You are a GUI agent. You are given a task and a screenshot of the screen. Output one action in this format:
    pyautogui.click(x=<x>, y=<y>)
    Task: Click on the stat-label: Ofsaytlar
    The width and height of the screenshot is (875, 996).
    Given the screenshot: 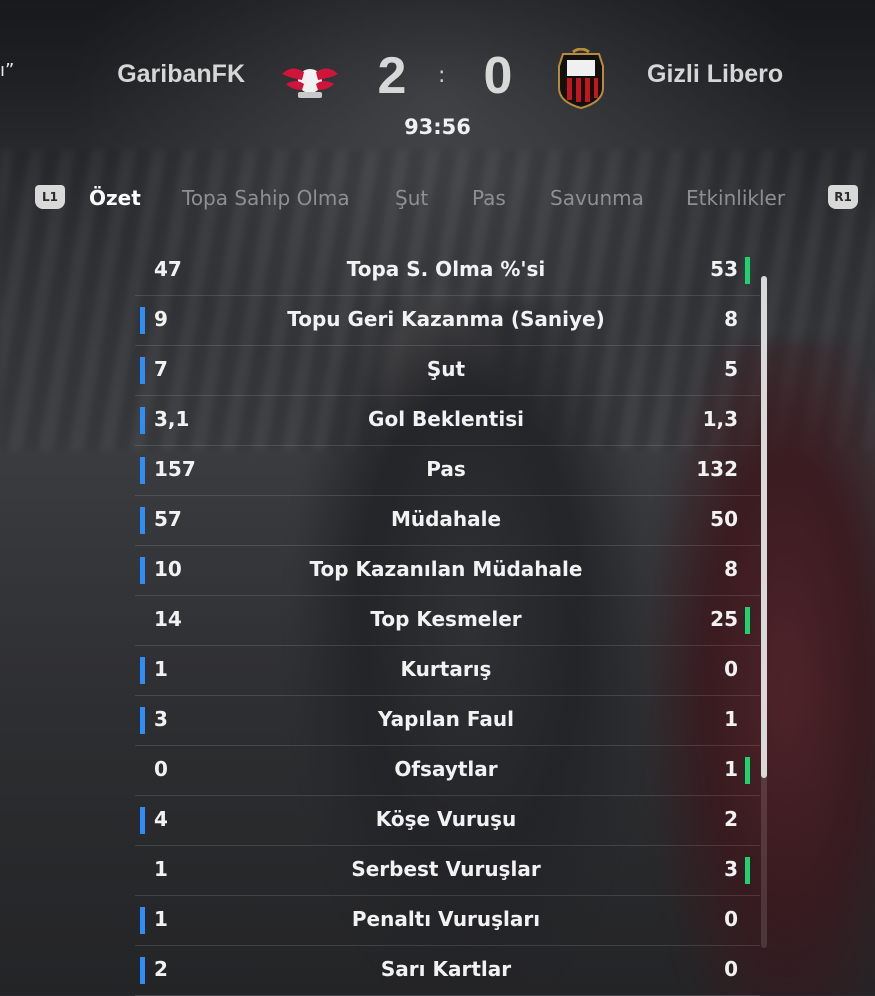 What is the action you would take?
    pyautogui.click(x=446, y=769)
    